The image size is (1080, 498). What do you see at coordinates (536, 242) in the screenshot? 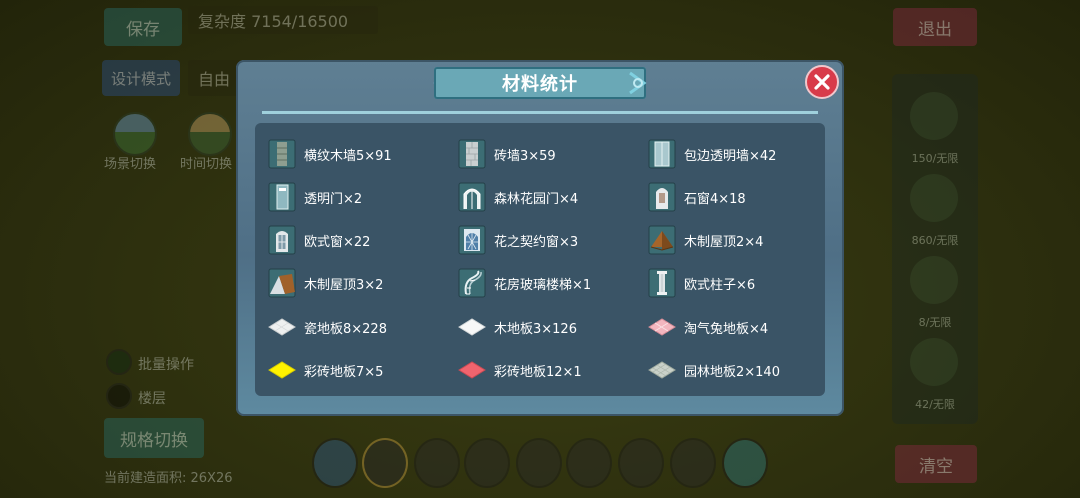
I see `material-item-label: 花之契约窗×3` at bounding box center [536, 242].